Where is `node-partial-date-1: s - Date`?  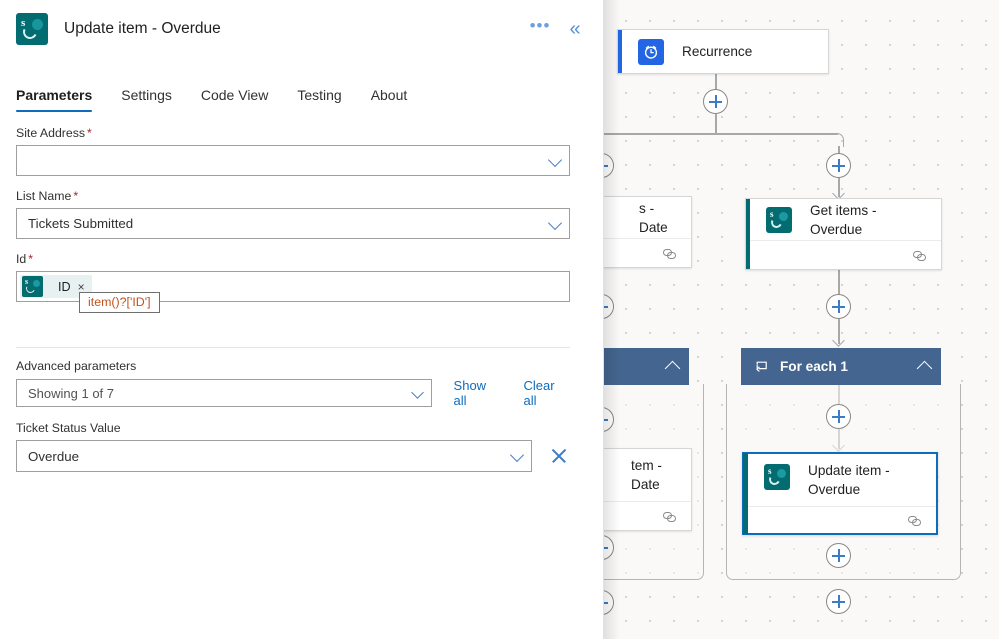 node-partial-date-1: s - Date is located at coordinates (648, 232).